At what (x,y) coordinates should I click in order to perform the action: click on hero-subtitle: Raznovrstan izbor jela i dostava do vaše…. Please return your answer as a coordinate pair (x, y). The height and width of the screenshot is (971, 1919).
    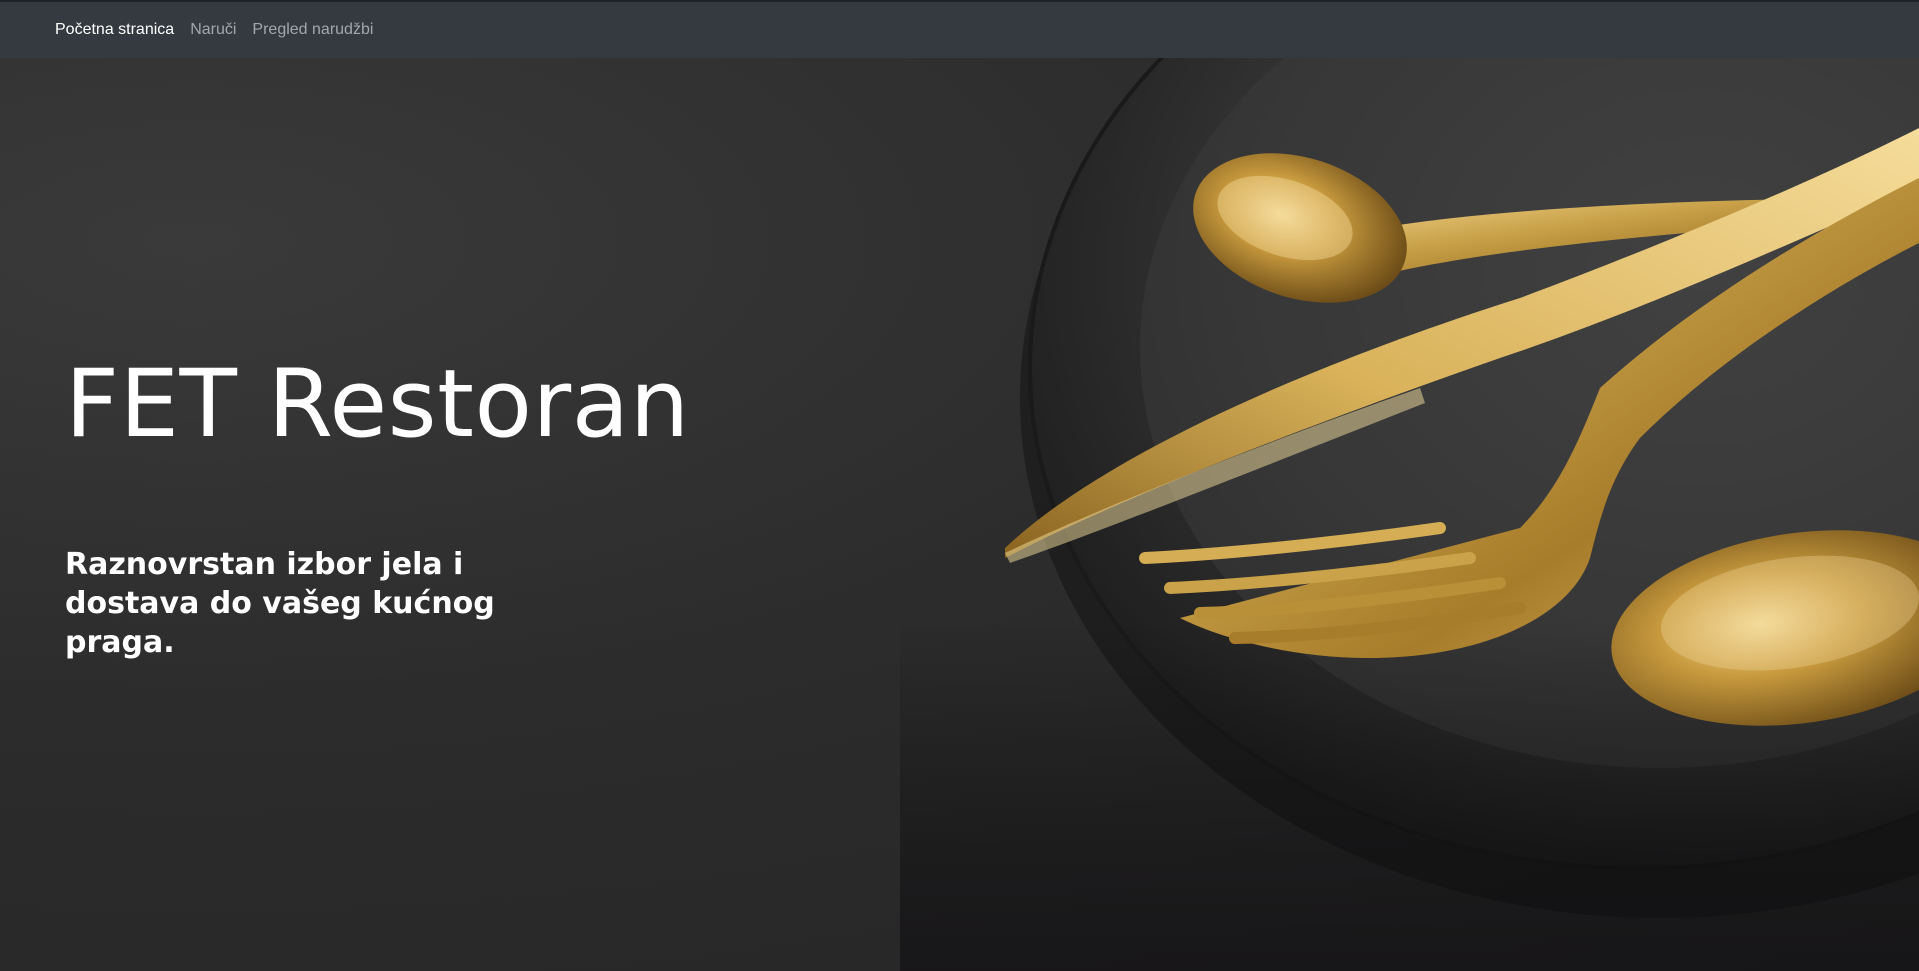
    Looking at the image, I should click on (280, 603).